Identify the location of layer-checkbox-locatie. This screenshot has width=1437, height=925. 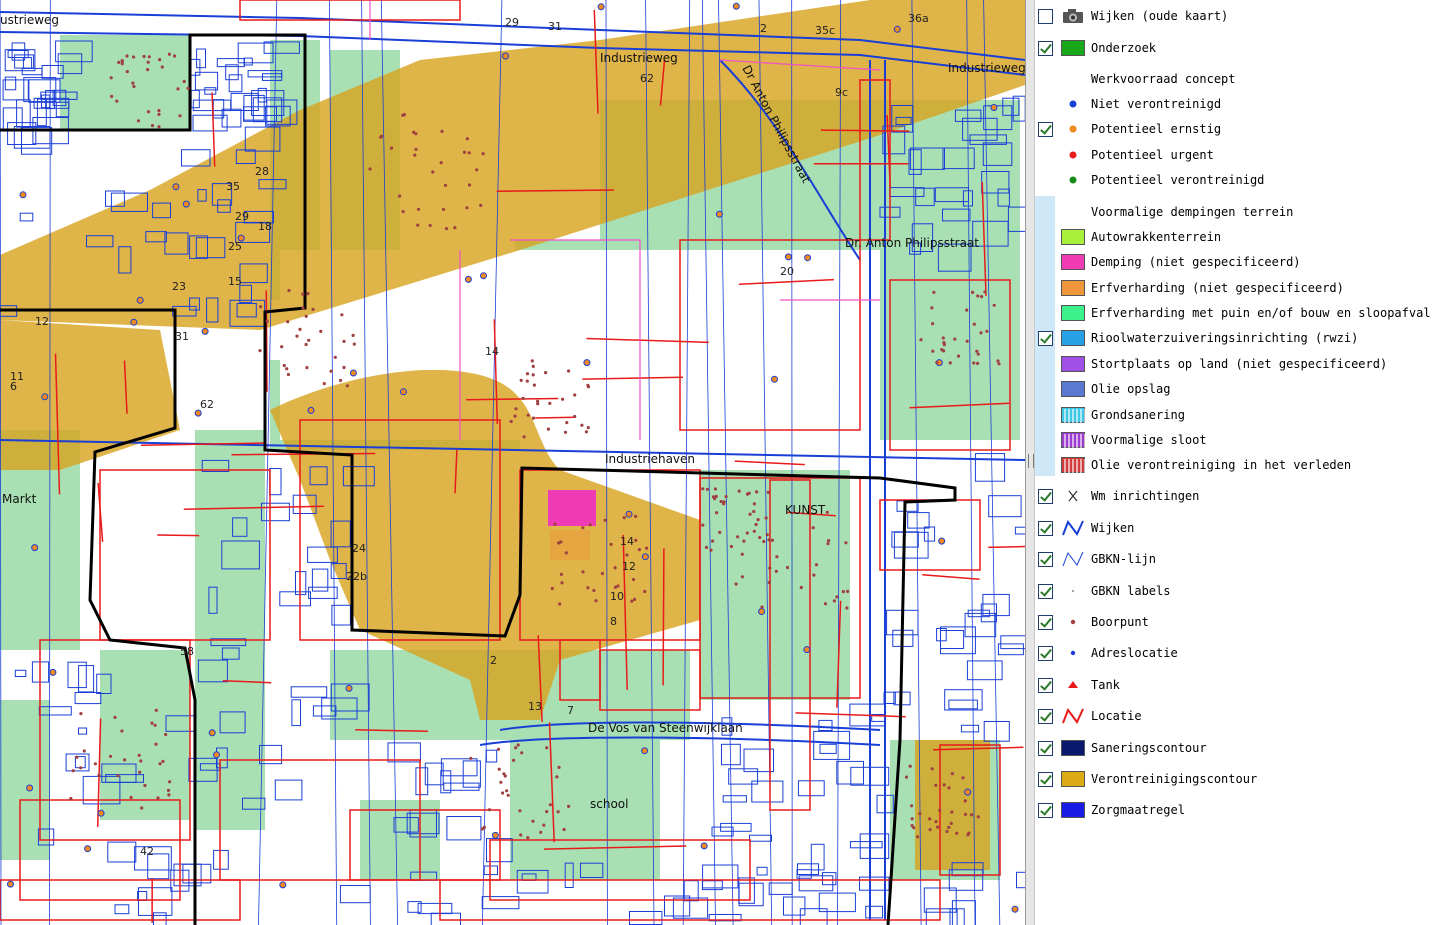
(1045, 716).